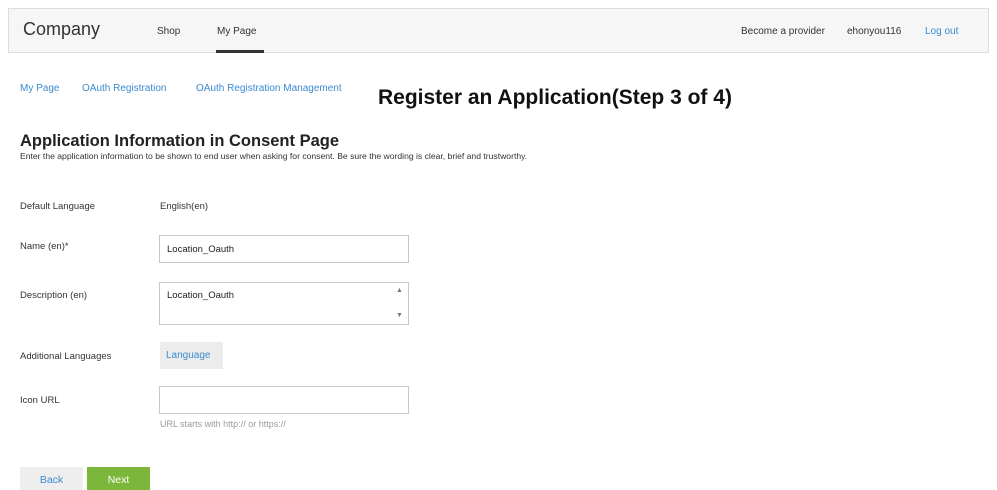 The image size is (997, 490). Describe the element at coordinates (783, 31) in the screenshot. I see `become-provider-link: Become a provider` at that location.